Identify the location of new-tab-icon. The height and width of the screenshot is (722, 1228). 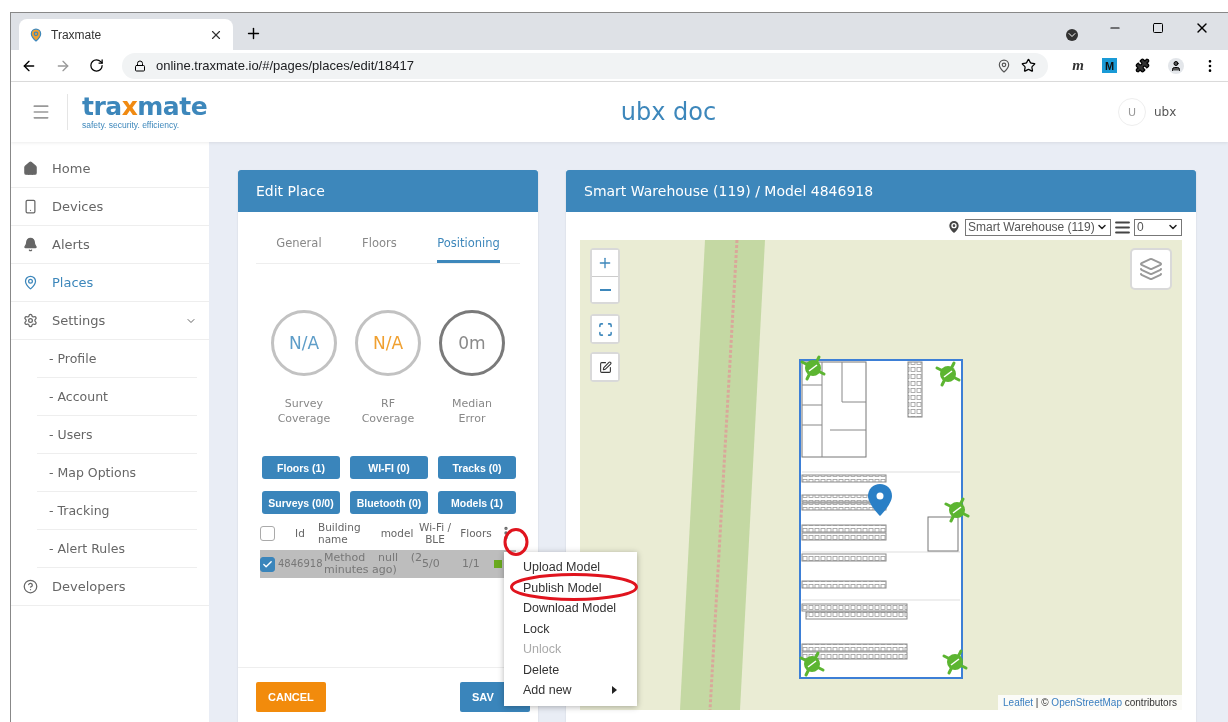
(253, 33).